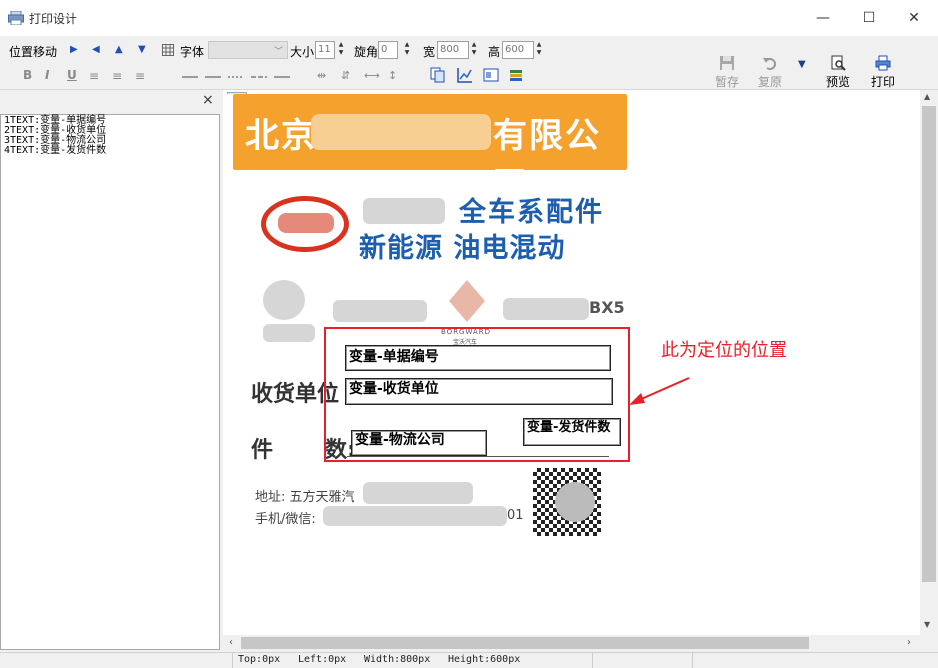 The width and height of the screenshot is (938, 668). Describe the element at coordinates (302, 52) in the screenshot. I see `size-label: 大小` at that location.